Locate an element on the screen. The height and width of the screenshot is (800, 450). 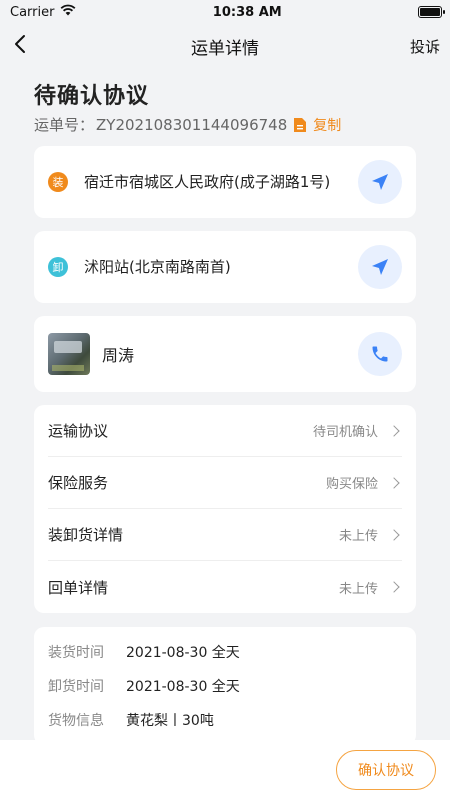
copy-button: 复制 is located at coordinates (317, 125).